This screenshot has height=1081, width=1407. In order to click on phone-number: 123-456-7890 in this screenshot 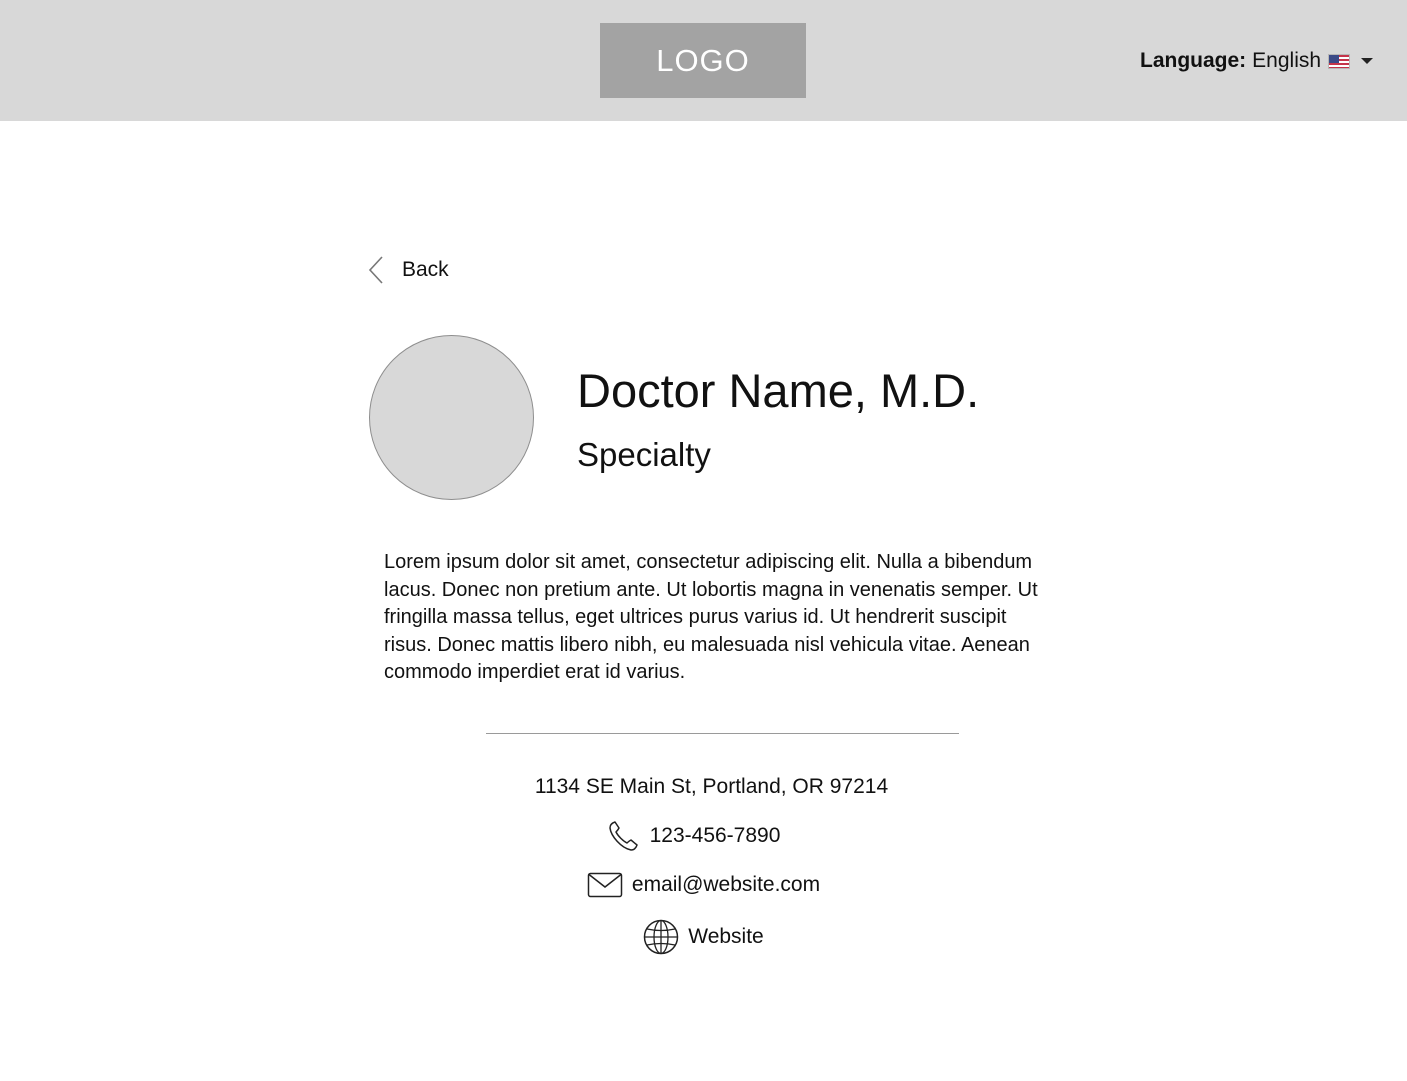, I will do `click(715, 835)`.